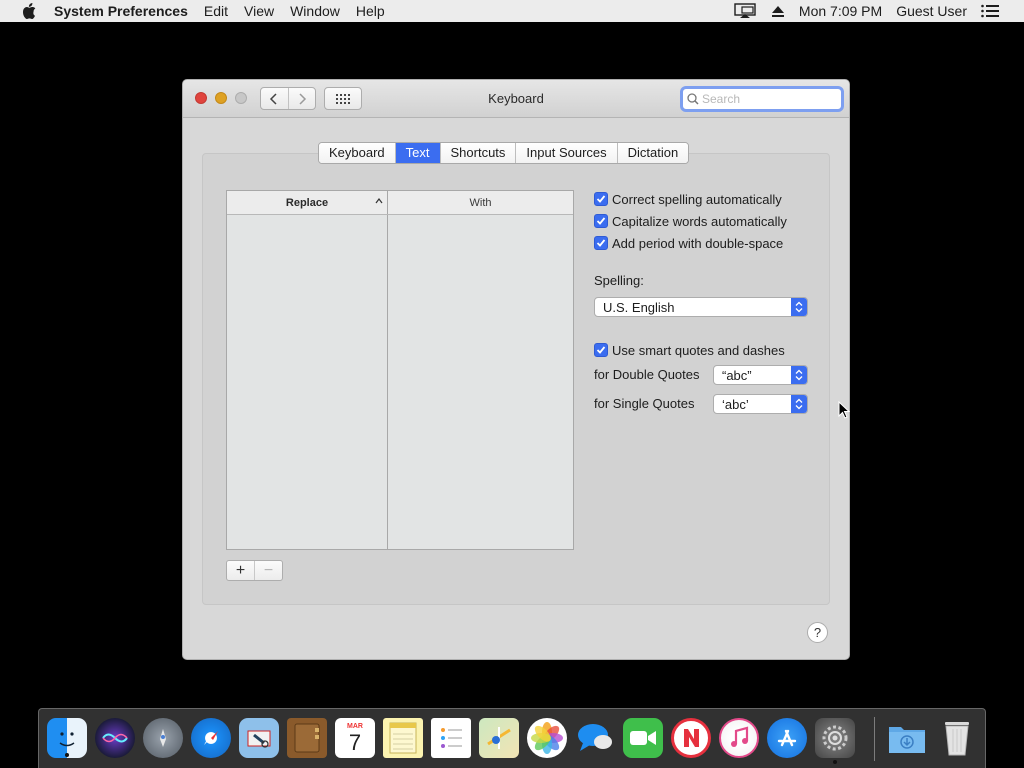 The width and height of the screenshot is (1024, 768). I want to click on correct-spelling-option: Correct spelling automatically, so click(704, 199).